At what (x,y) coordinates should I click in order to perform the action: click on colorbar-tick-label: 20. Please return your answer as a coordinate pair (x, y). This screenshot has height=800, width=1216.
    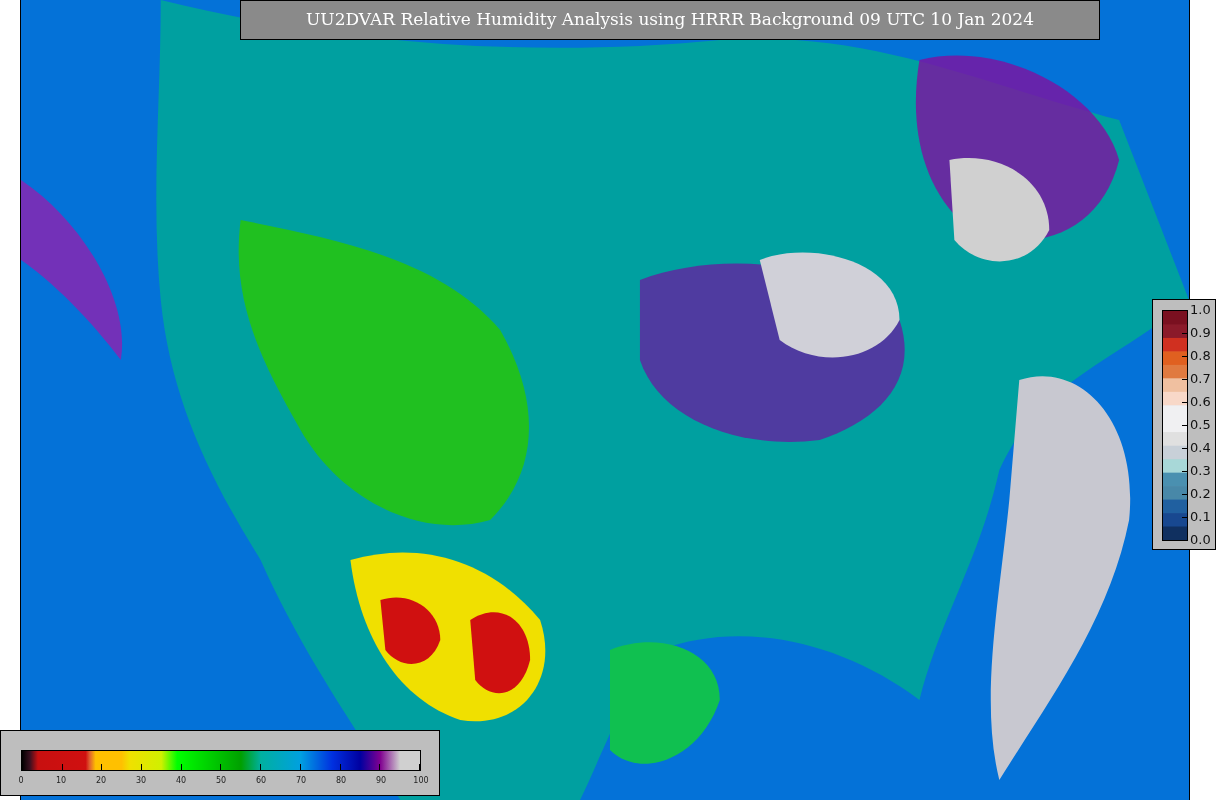
    Looking at the image, I should click on (101, 781).